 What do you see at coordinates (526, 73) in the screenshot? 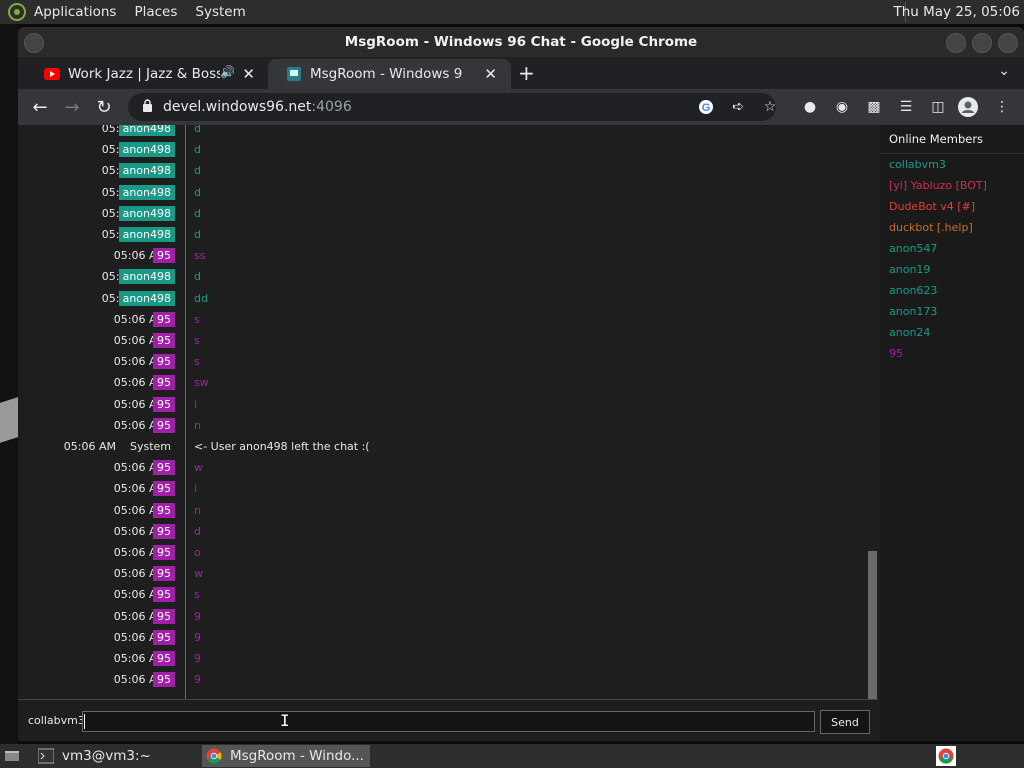
I see `new-tab-button: +` at bounding box center [526, 73].